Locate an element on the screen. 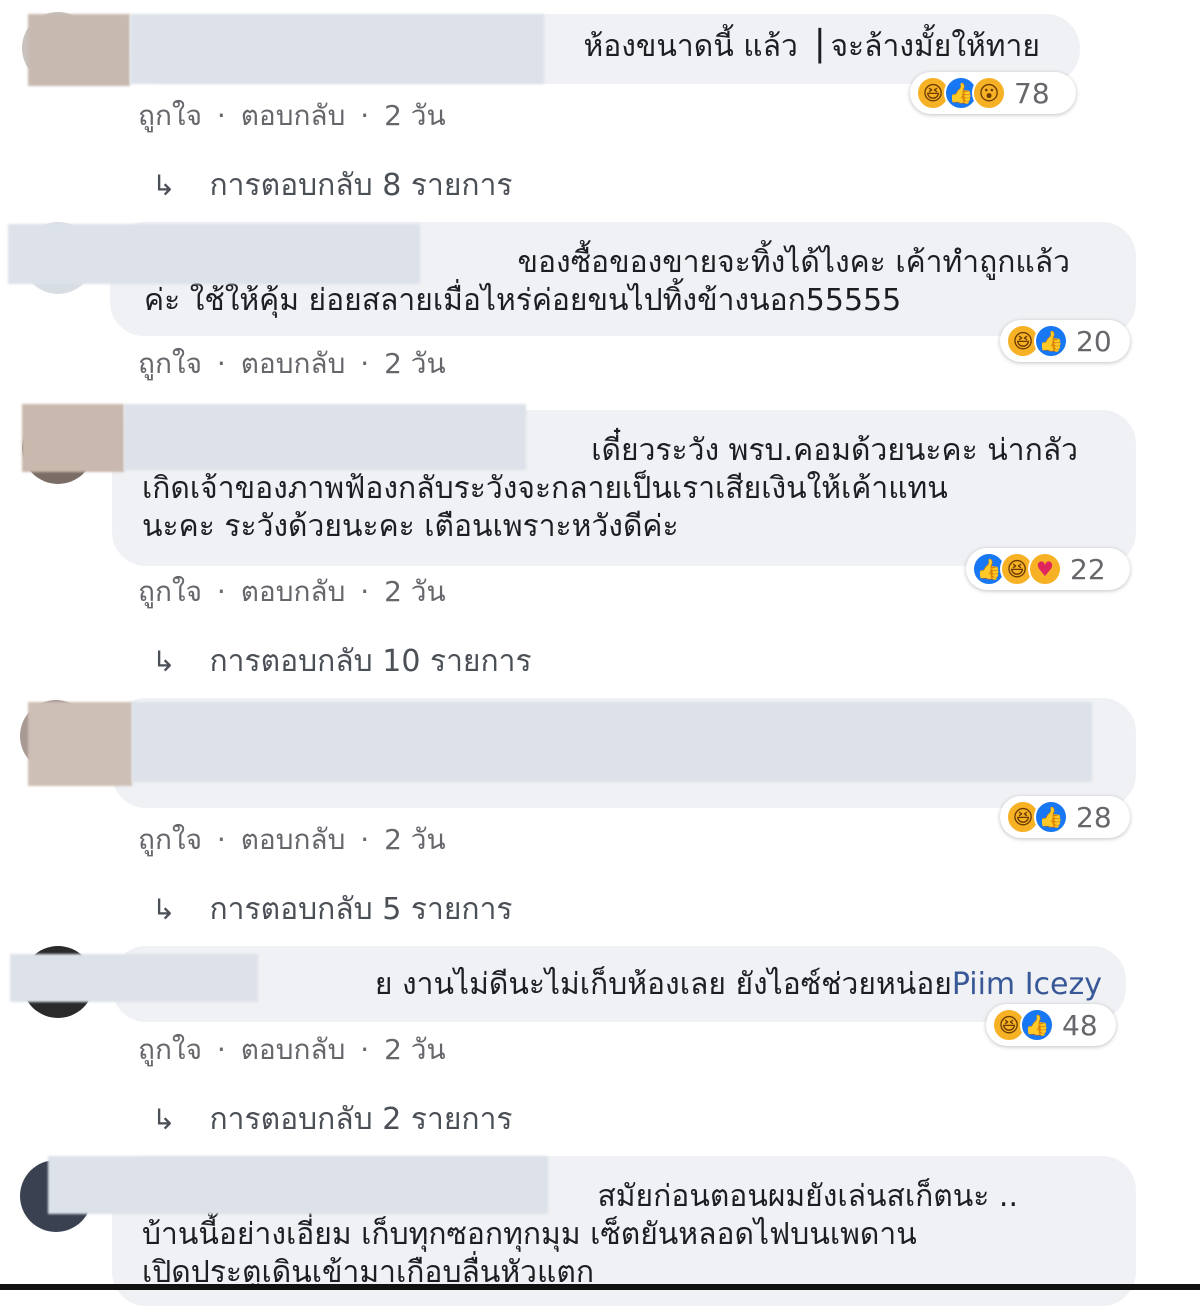  reaction-summary: 😆 👍 20 is located at coordinates (1065, 341).